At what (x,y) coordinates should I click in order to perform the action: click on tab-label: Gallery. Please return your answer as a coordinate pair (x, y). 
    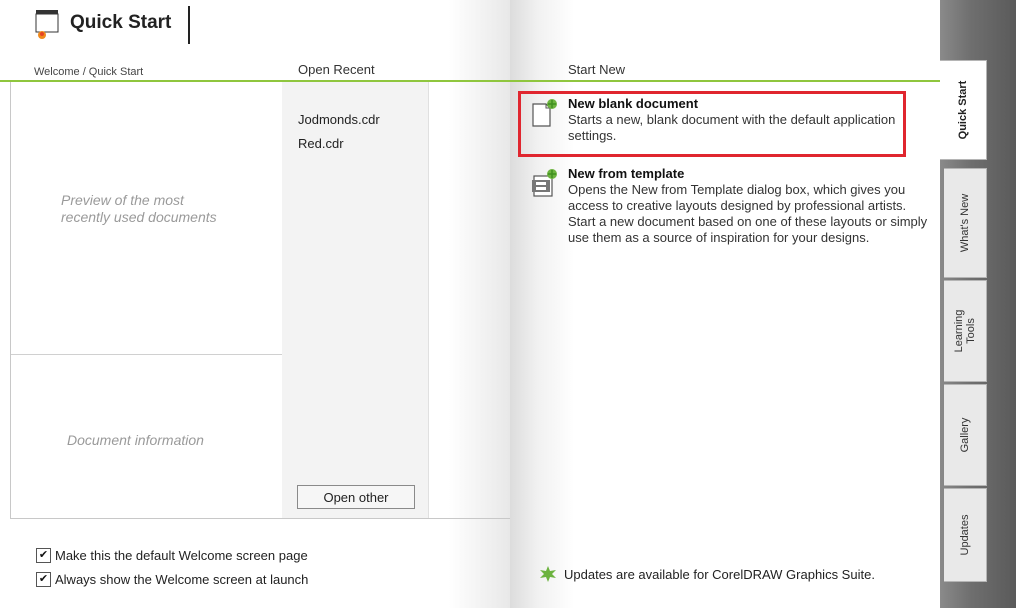
    Looking at the image, I should click on (965, 435).